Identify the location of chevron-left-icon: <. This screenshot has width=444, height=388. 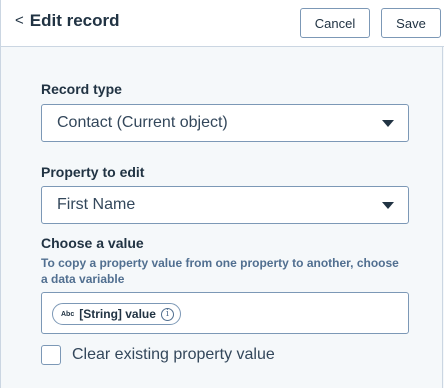
(19, 20).